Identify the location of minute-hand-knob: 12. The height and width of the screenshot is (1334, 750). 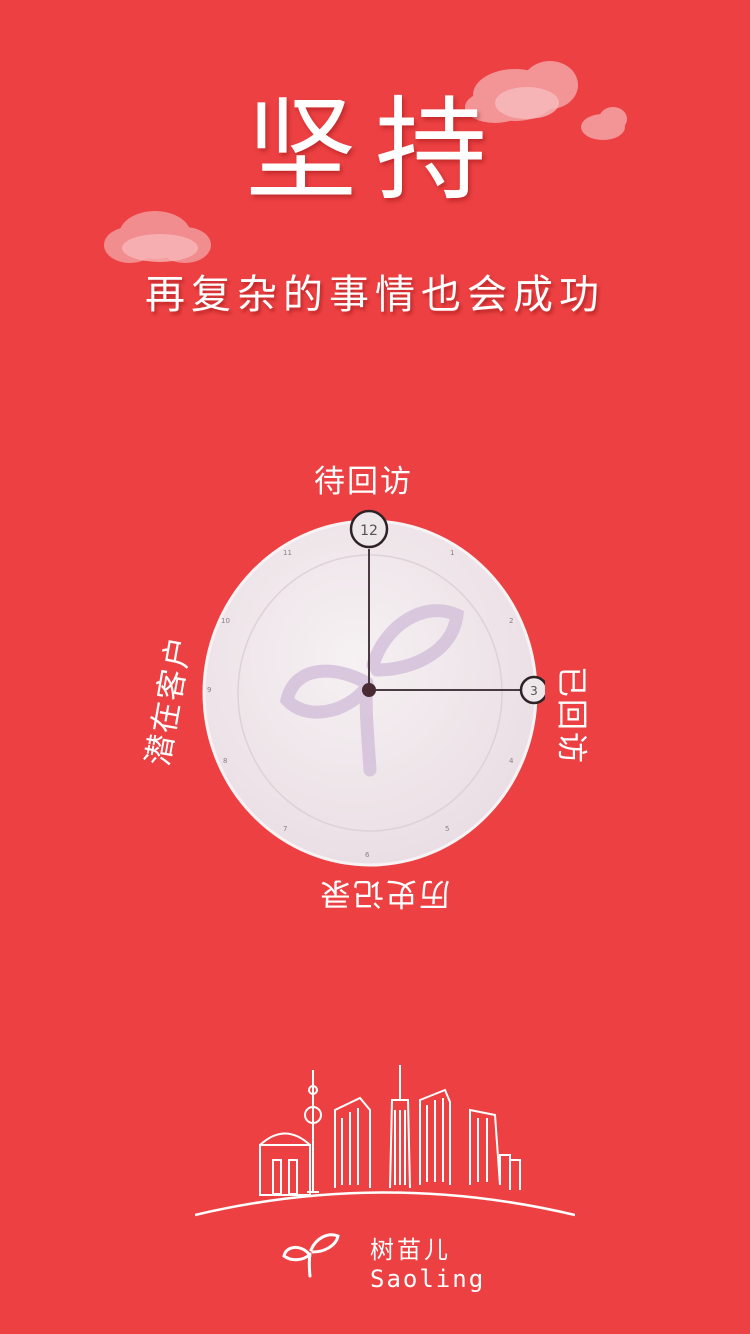
(369, 529).